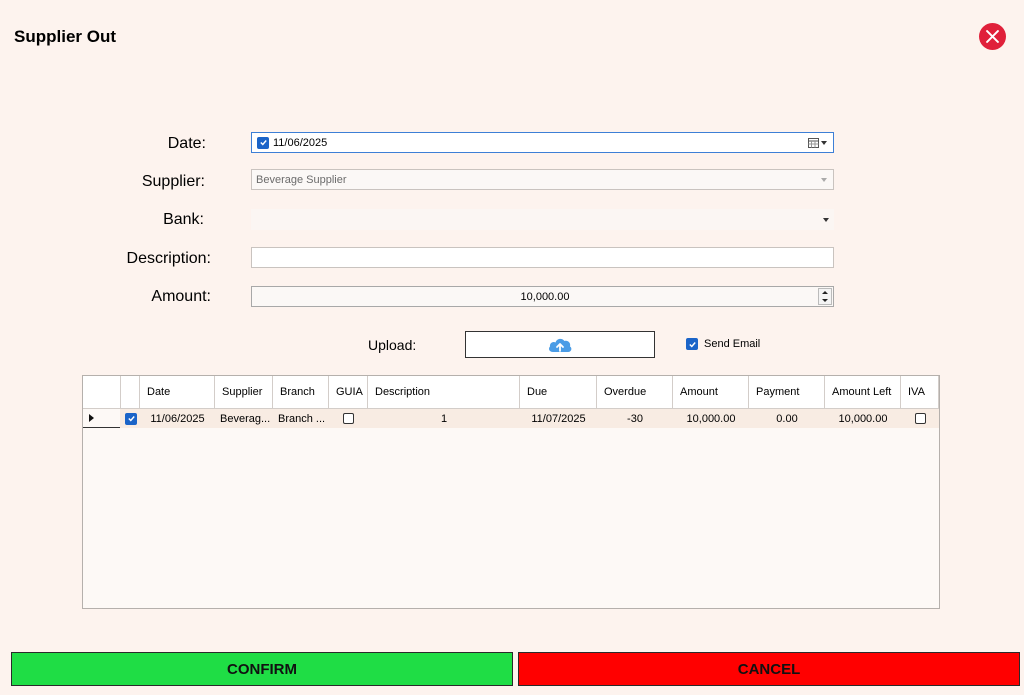  What do you see at coordinates (173, 181) in the screenshot?
I see `supplier-label: Supplier:` at bounding box center [173, 181].